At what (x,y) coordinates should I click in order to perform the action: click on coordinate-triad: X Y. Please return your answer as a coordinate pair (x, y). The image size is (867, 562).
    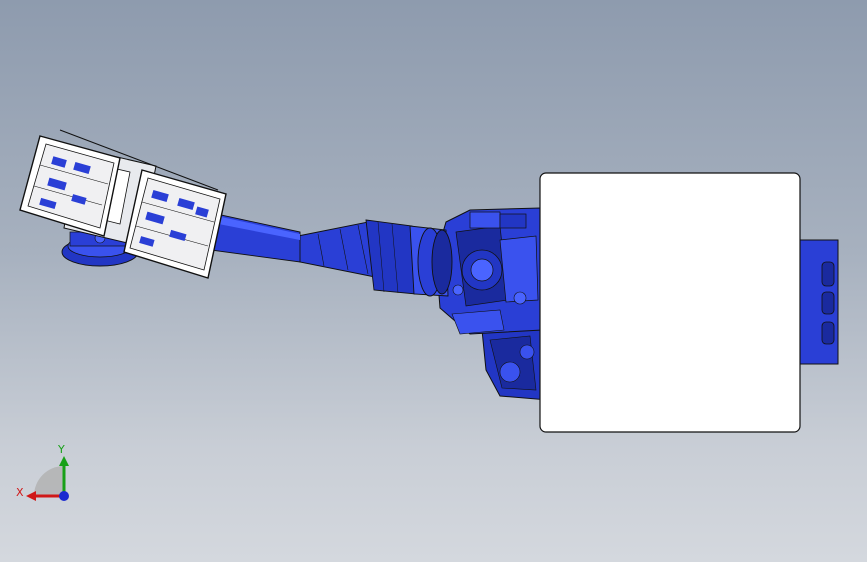
    Looking at the image, I should click on (49, 475).